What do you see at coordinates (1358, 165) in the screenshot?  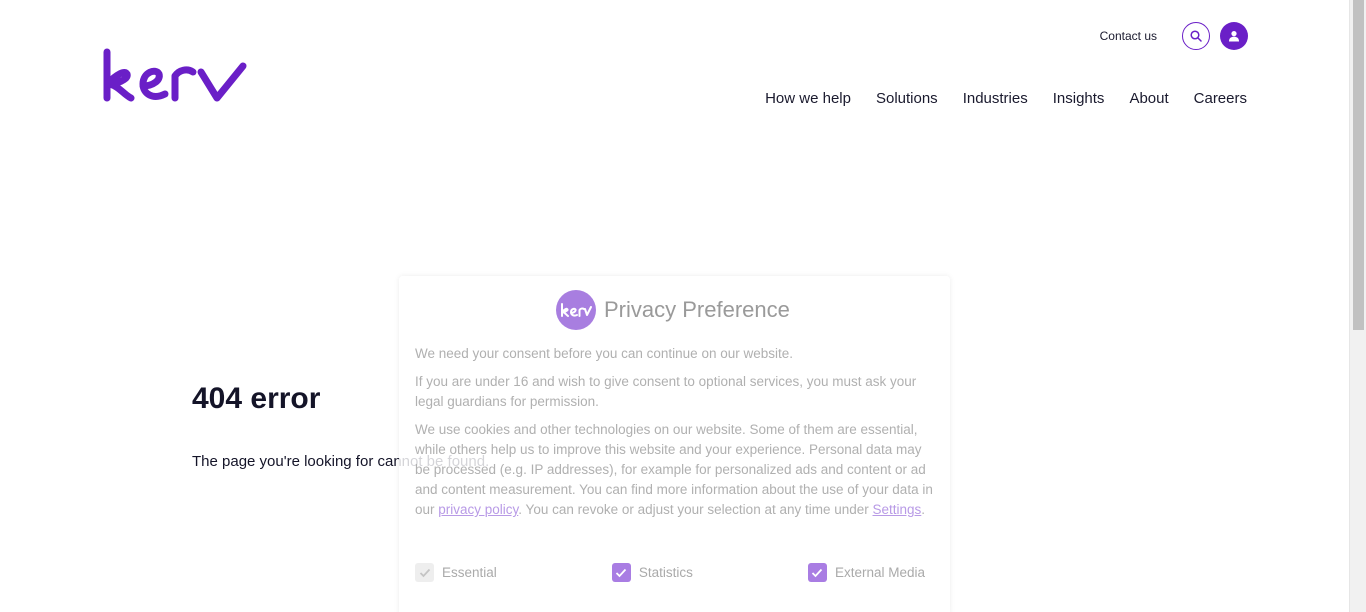 I see `scrollbar-thumb` at bounding box center [1358, 165].